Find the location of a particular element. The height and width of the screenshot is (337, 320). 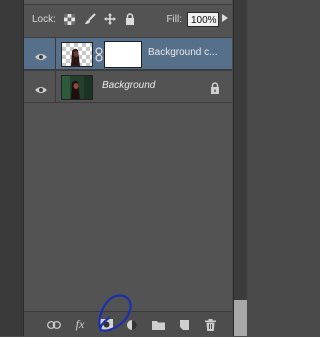

fill-input: 100% is located at coordinates (203, 19).